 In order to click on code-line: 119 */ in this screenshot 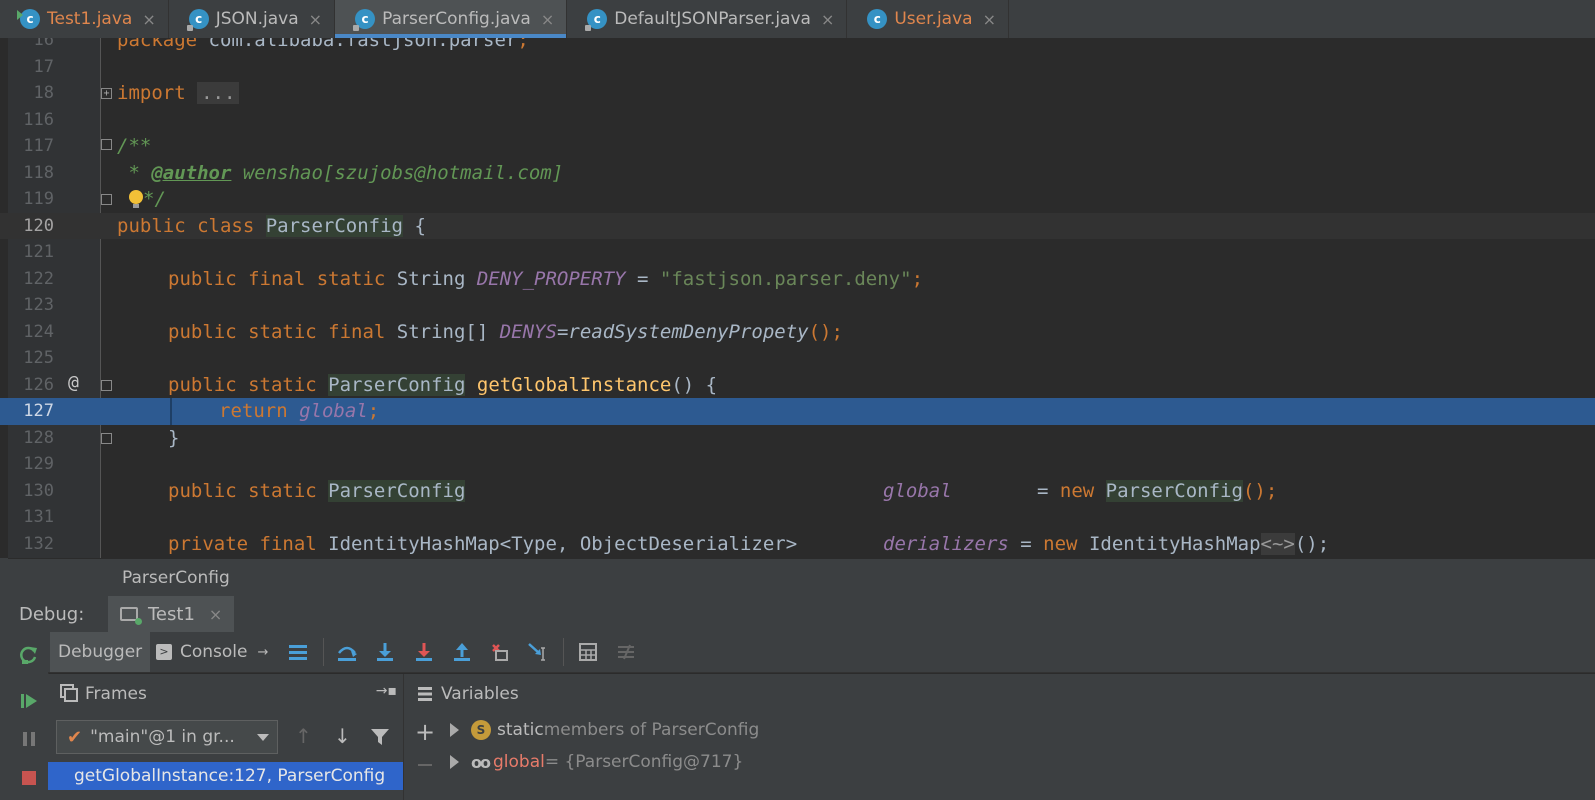, I will do `click(797, 199)`.